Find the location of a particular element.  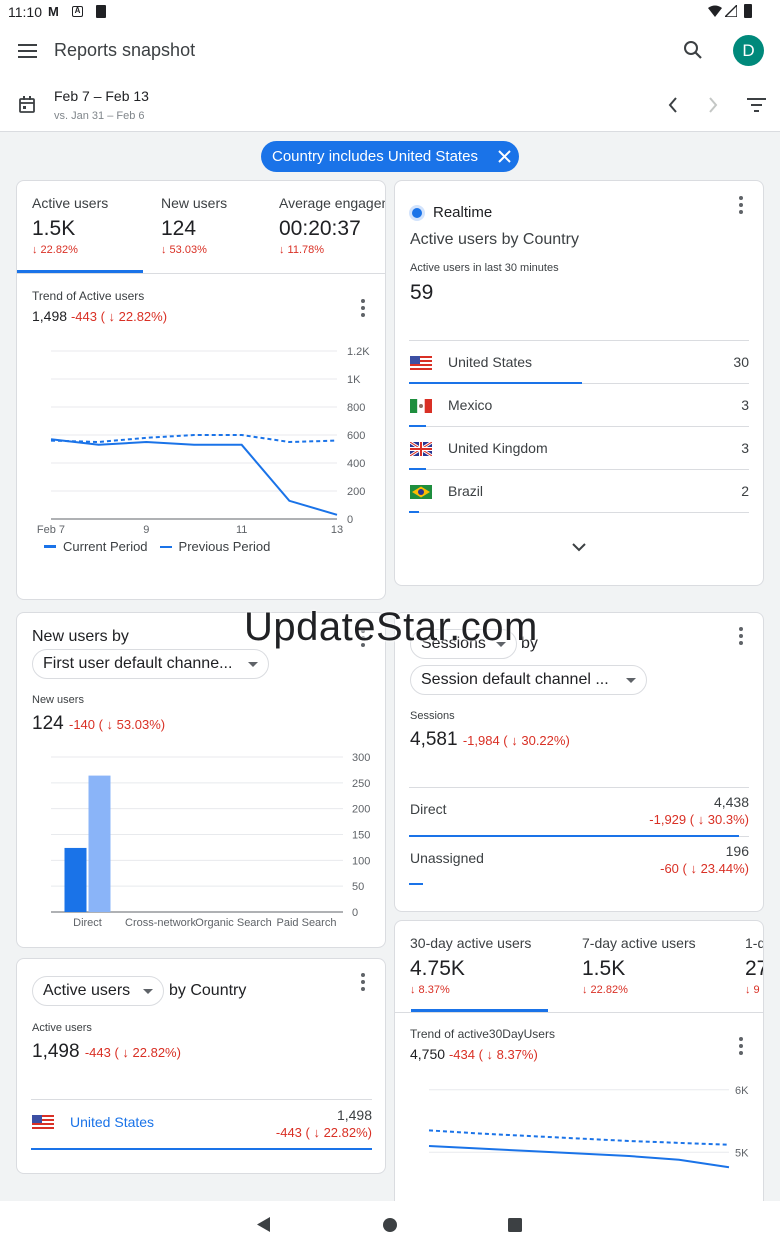

tab-30-day-active-users: 30-day active users 4.75K ↓ 8.37% is located at coordinates (485, 965).